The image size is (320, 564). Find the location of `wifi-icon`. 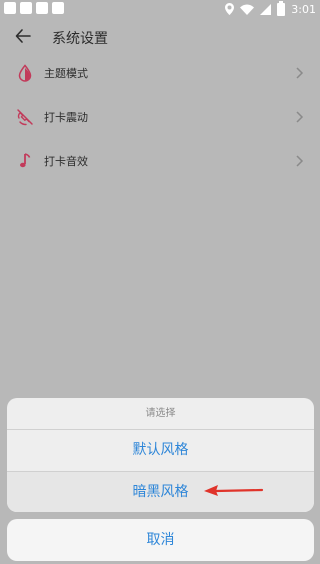

wifi-icon is located at coordinates (247, 9).